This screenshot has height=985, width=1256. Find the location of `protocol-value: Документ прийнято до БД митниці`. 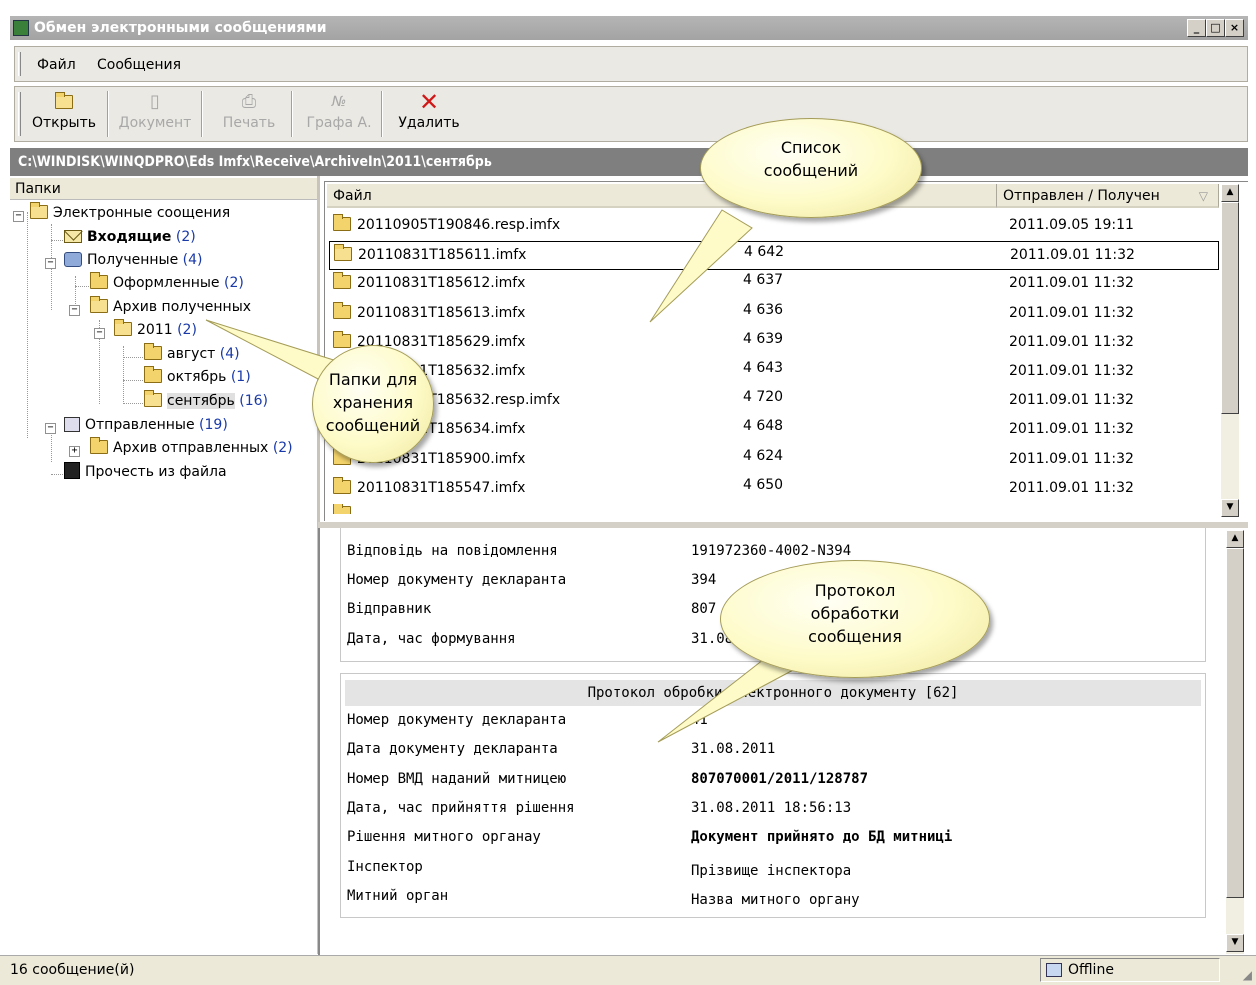

protocol-value: Документ прийнято до БД митниці is located at coordinates (822, 837).